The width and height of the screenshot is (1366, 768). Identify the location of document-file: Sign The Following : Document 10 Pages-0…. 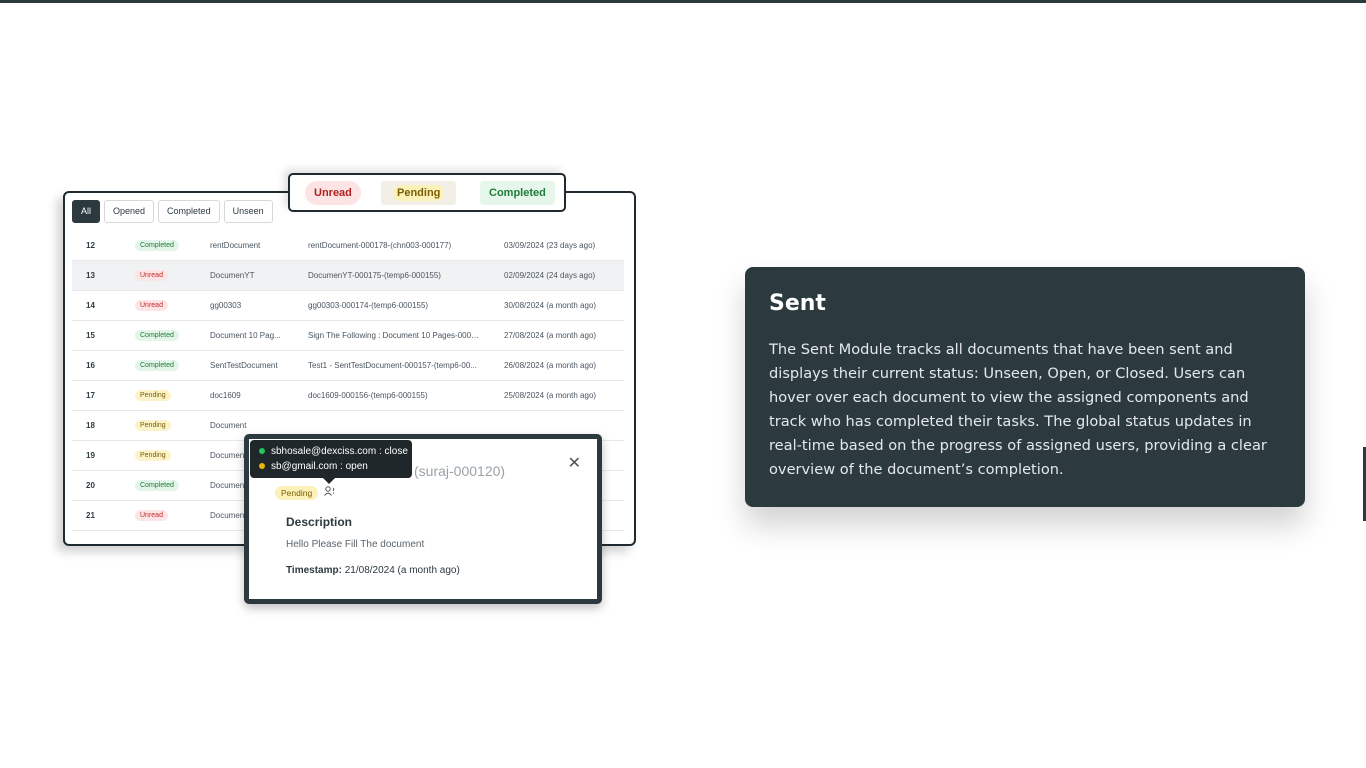
(394, 335).